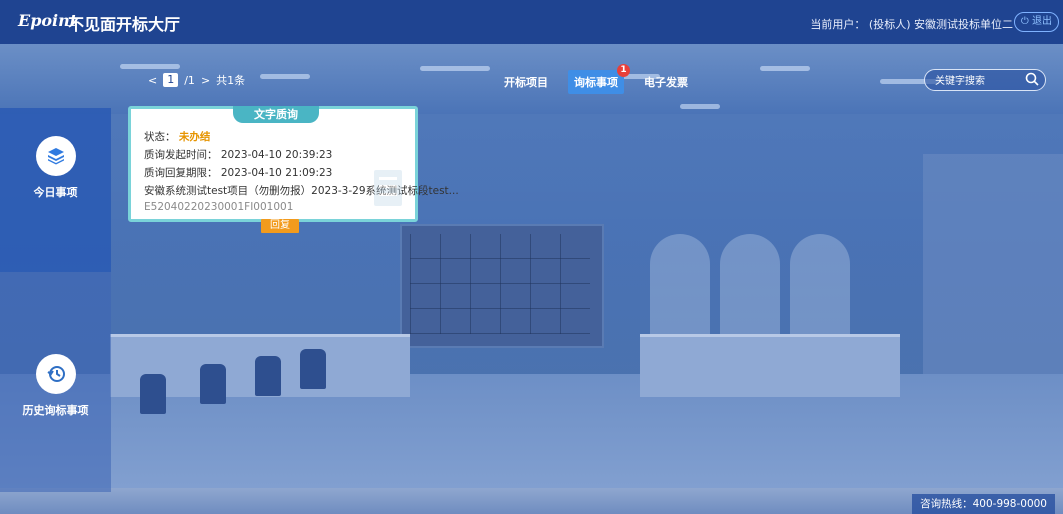 This screenshot has height=514, width=1063. I want to click on search-input, so click(978, 81).